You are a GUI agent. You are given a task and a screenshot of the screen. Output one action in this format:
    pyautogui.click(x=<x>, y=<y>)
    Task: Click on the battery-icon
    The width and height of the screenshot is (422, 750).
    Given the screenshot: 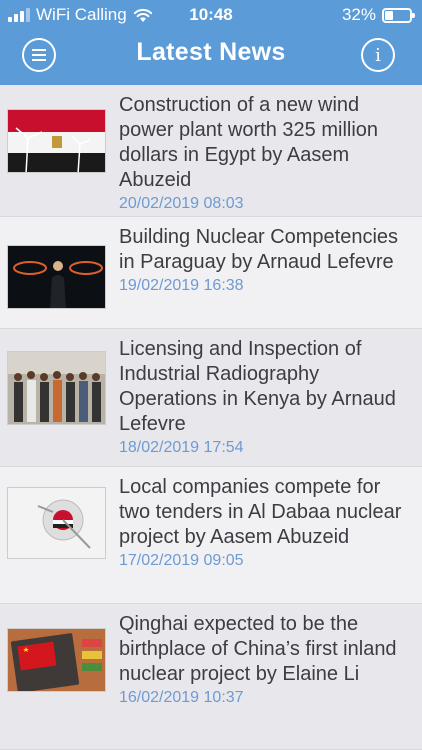 What is the action you would take?
    pyautogui.click(x=398, y=15)
    